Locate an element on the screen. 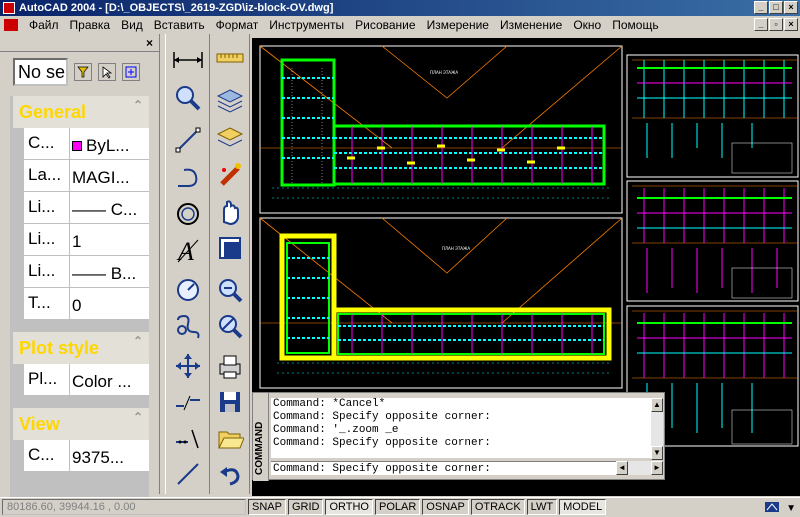  print-icon is located at coordinates (230, 366).